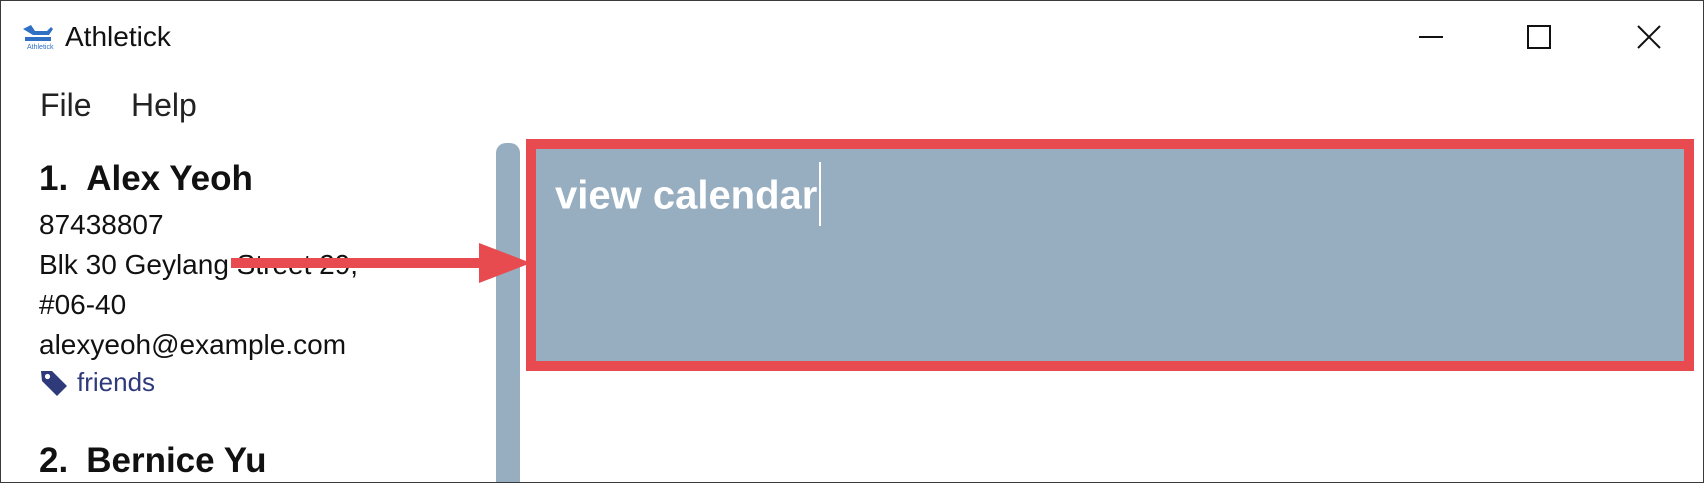 This screenshot has height=483, width=1704. Describe the element at coordinates (169, 178) in the screenshot. I see `person-name: Alex Yeoh` at that location.